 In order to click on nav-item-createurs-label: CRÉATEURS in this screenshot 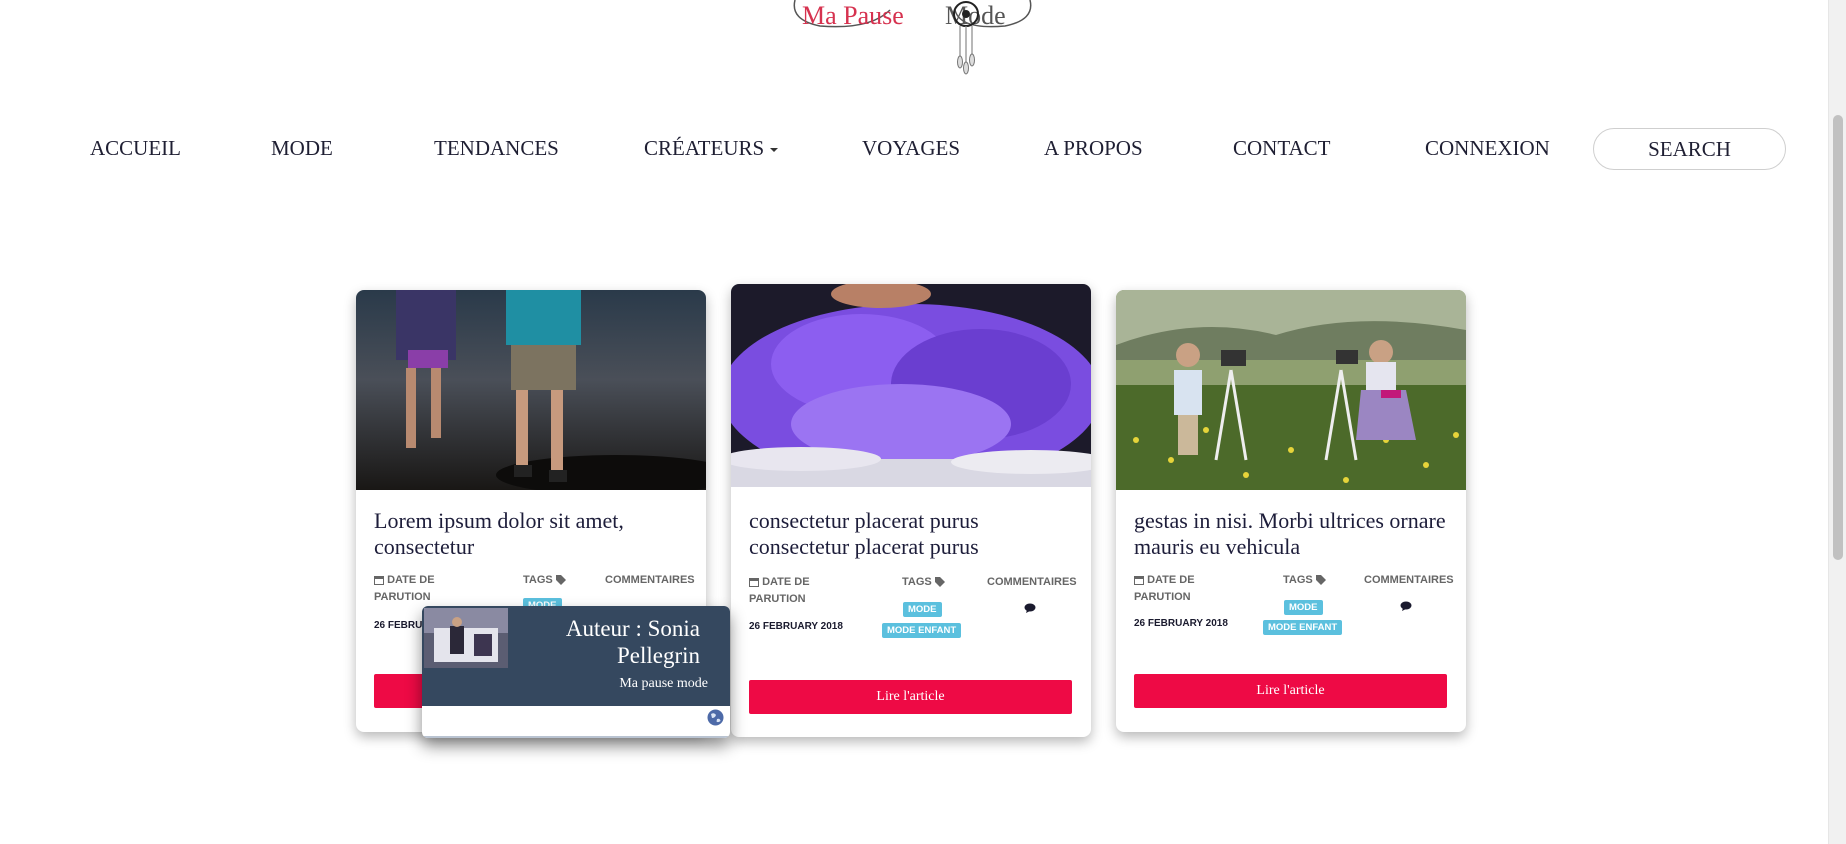, I will do `click(704, 148)`.